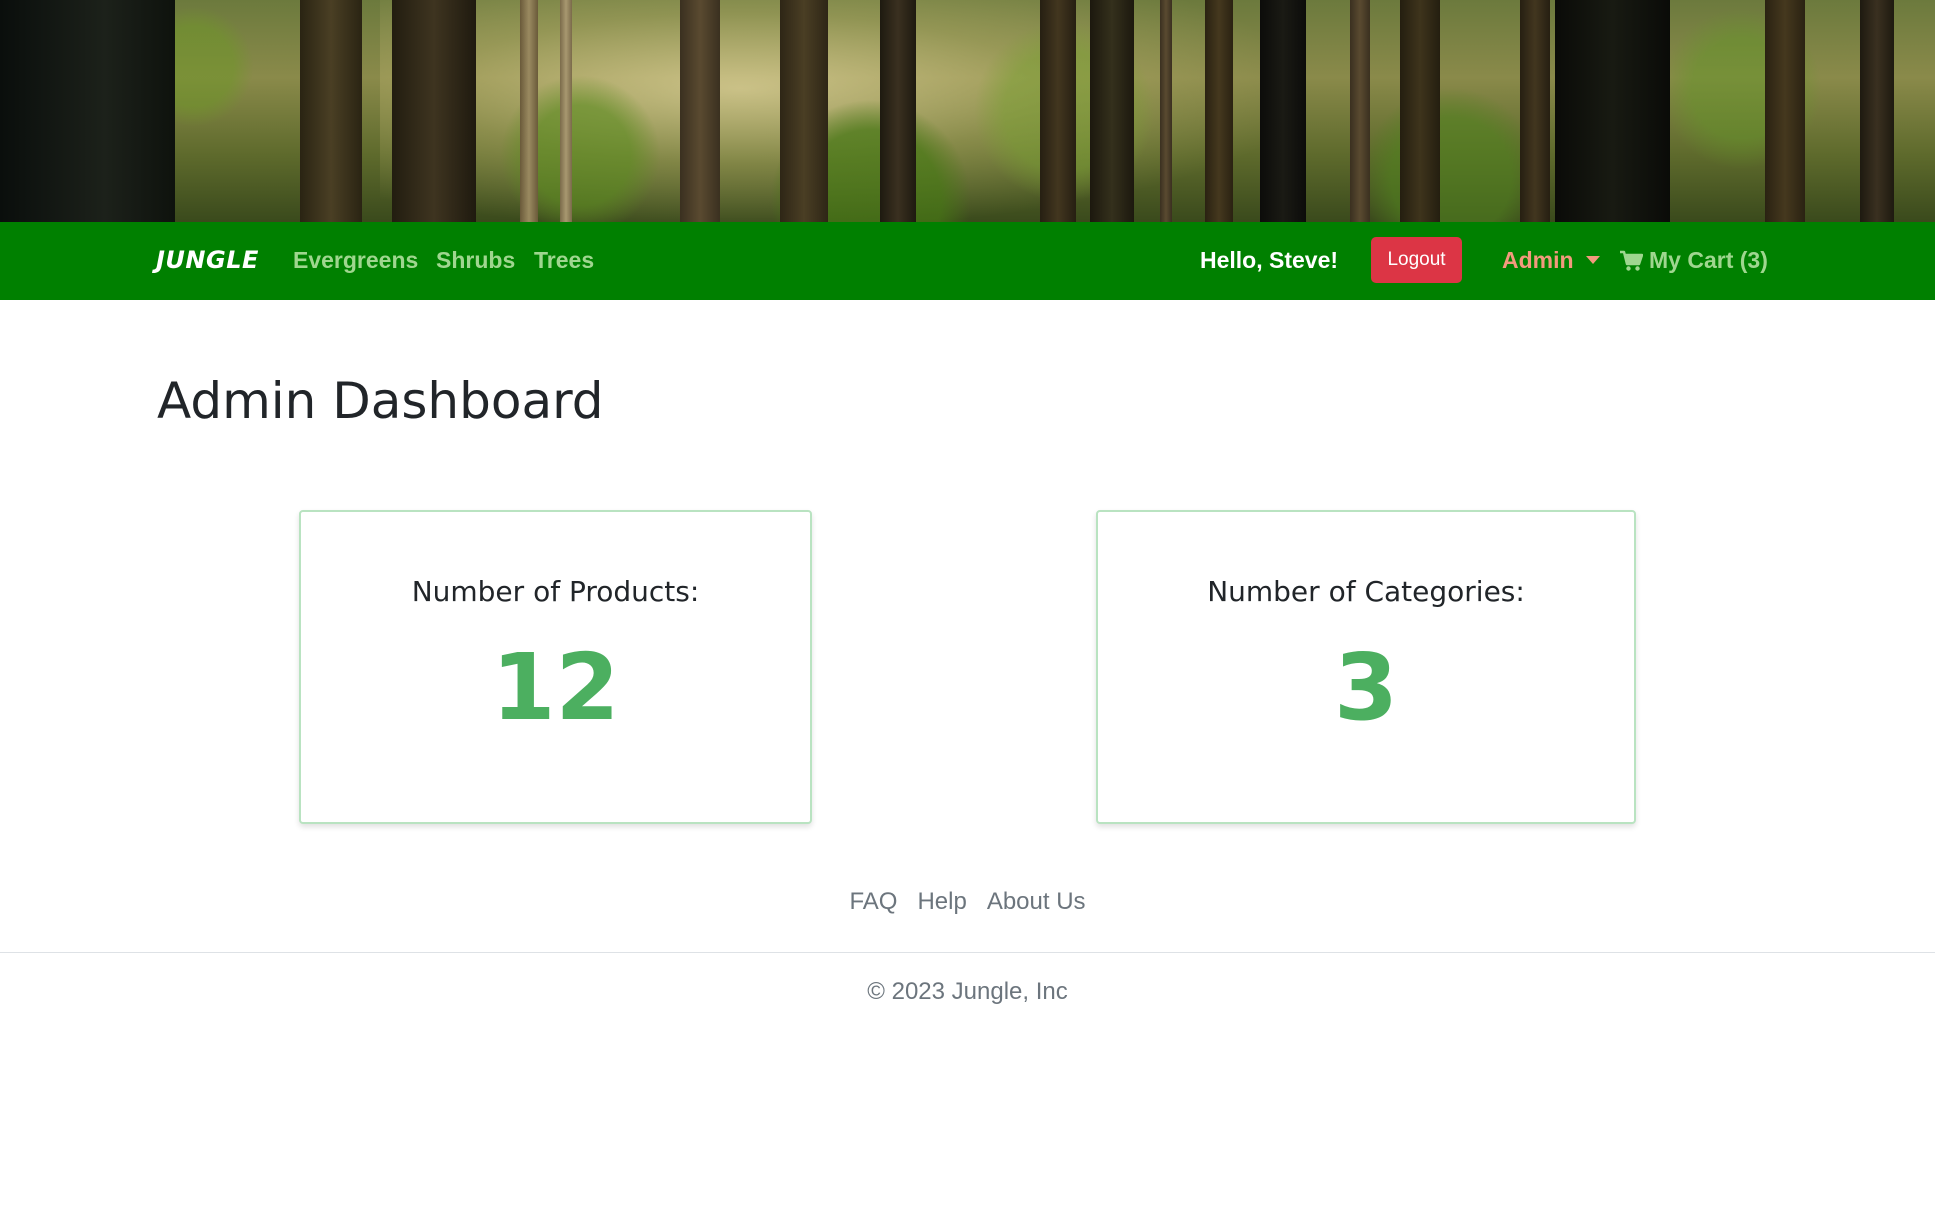 Image resolution: width=1935 pixels, height=1223 pixels. What do you see at coordinates (1631, 261) in the screenshot?
I see `shopping-cart-icon` at bounding box center [1631, 261].